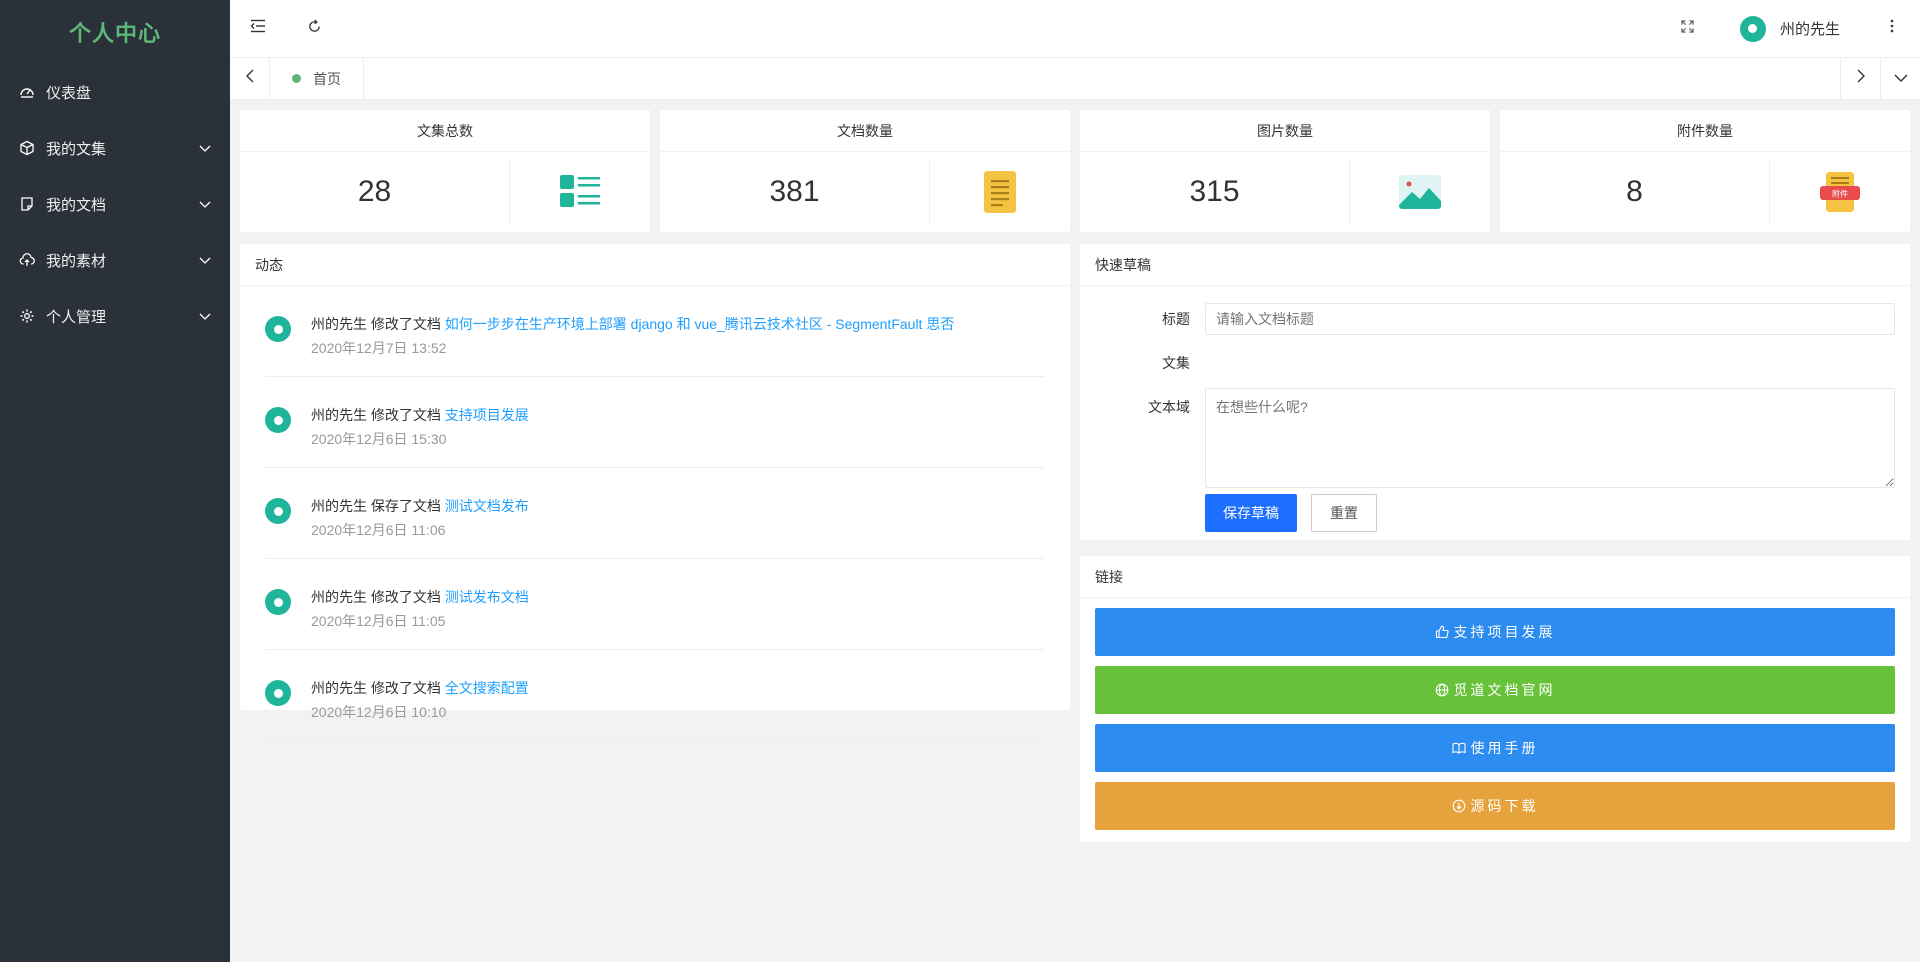 This screenshot has width=1920, height=962. Describe the element at coordinates (76, 317) in the screenshot. I see `sidebar-item-label: 个人管理` at that location.